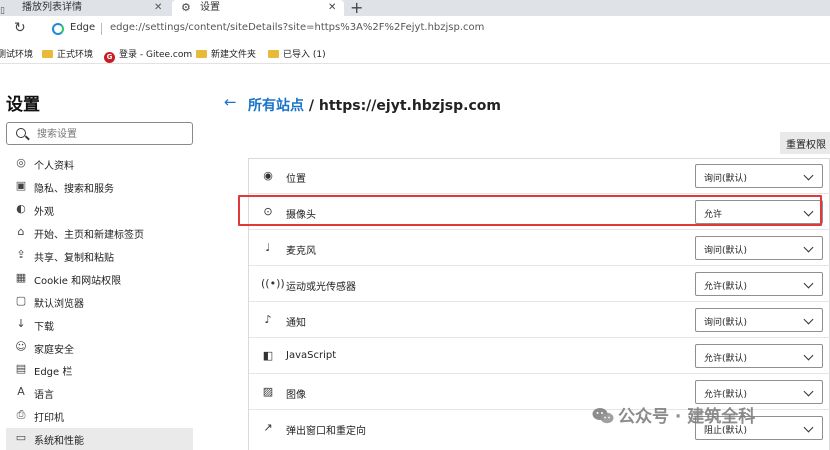  Describe the element at coordinates (21, 414) in the screenshot. I see `printer-icon: ⎙` at that location.